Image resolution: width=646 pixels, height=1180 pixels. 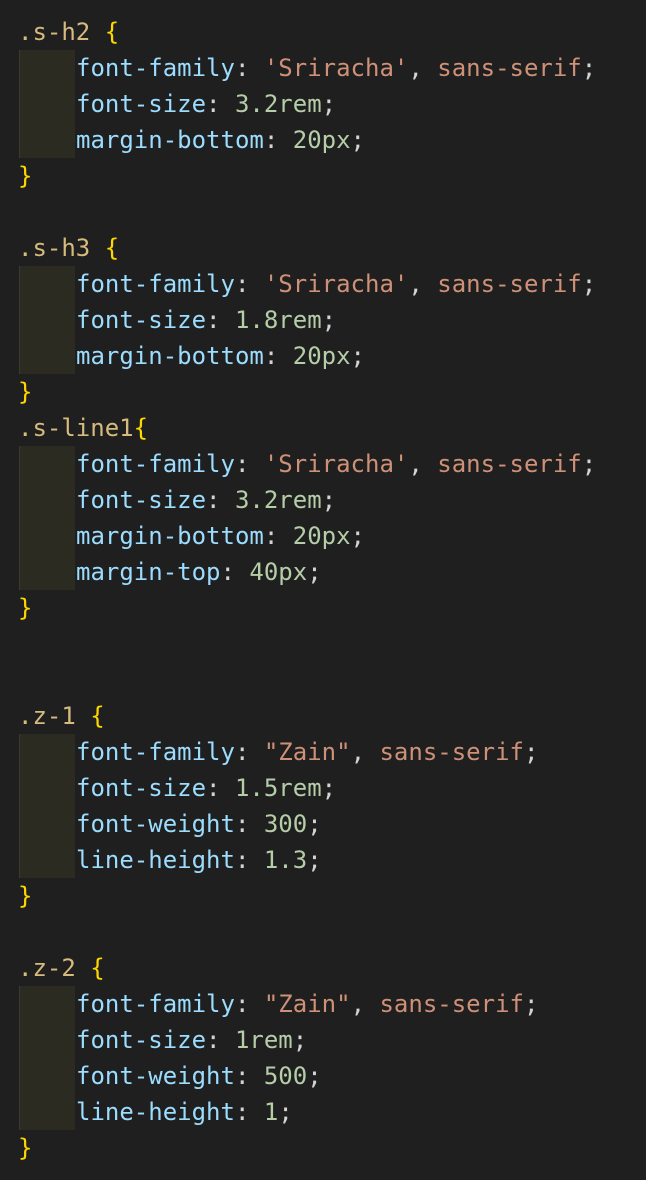 I want to click on declaration-line: font-size: 1.5rem;, so click(x=323, y=788).